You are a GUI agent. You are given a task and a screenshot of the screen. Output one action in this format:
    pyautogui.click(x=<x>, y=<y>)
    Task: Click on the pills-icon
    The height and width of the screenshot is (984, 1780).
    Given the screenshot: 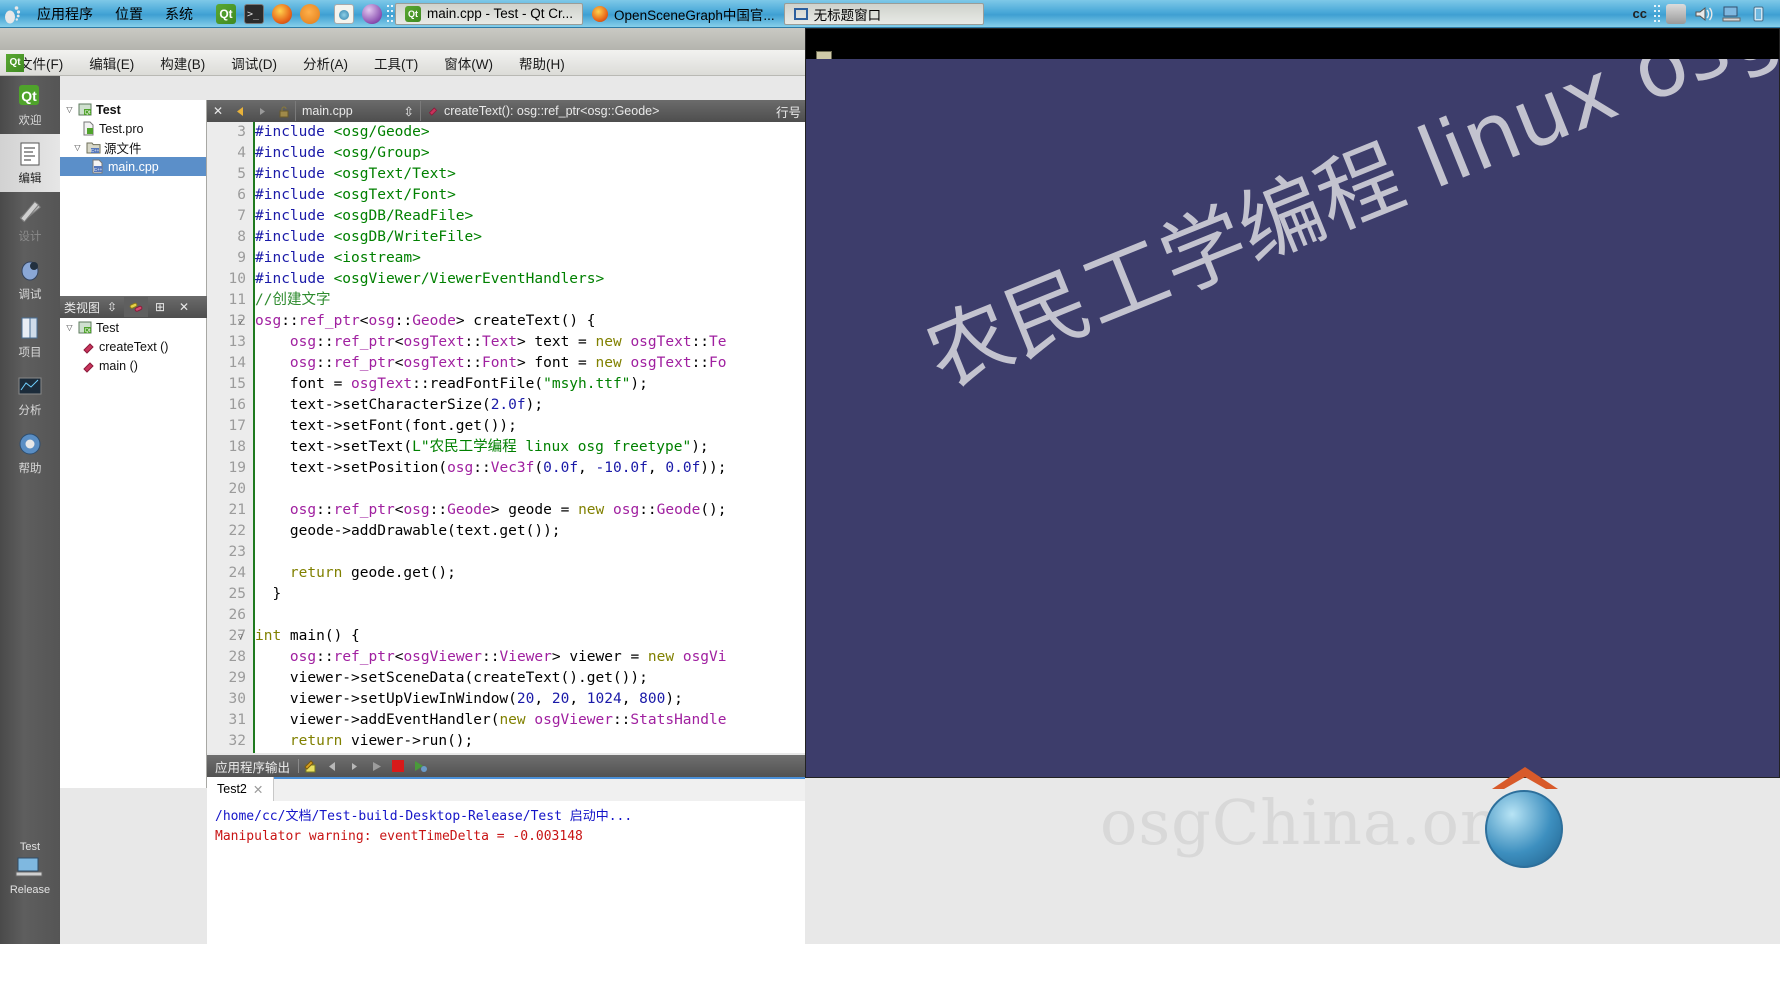 What is the action you would take?
    pyautogui.click(x=136, y=307)
    